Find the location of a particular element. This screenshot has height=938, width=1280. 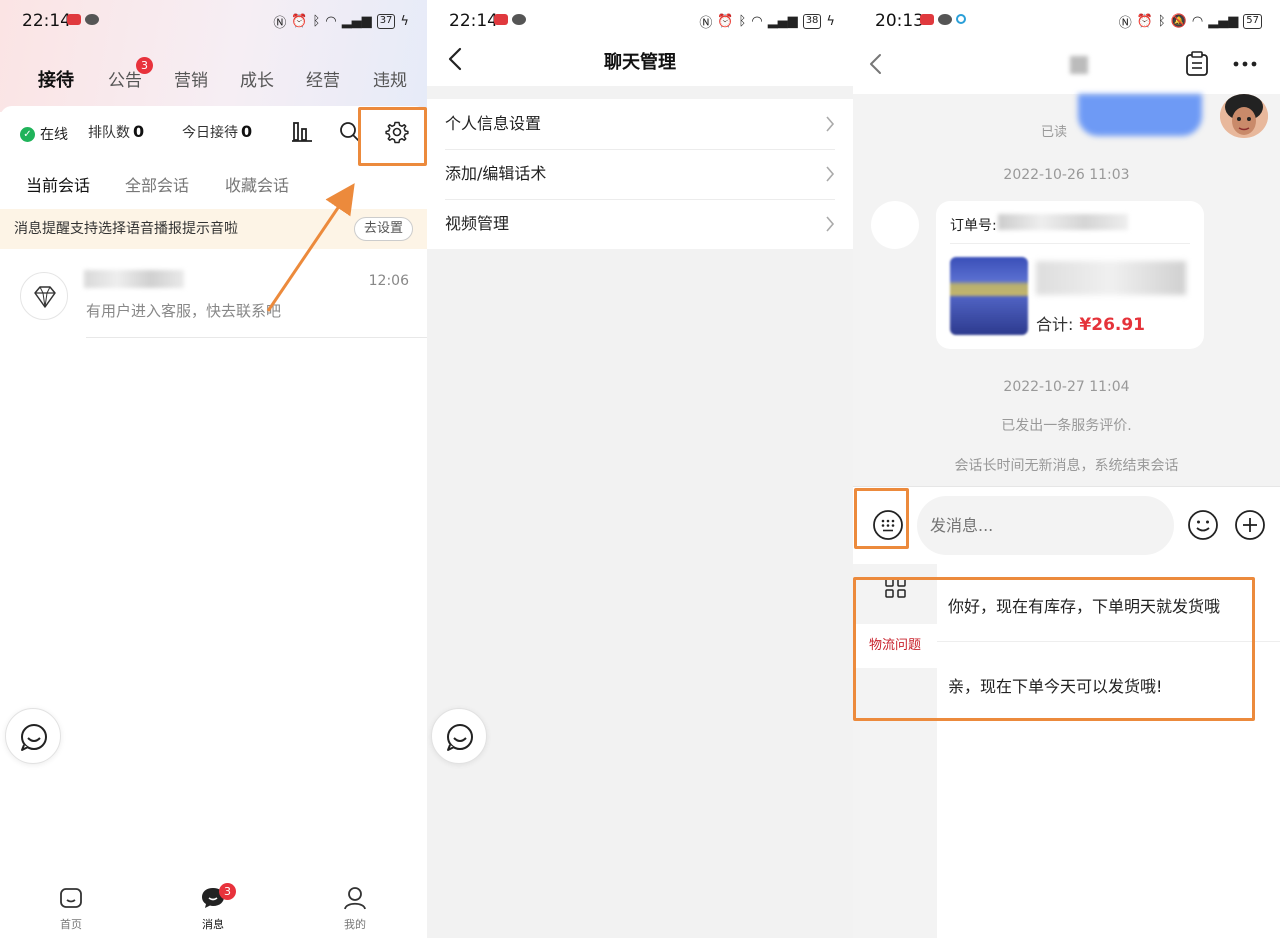

stats-icon is located at coordinates (302, 132).